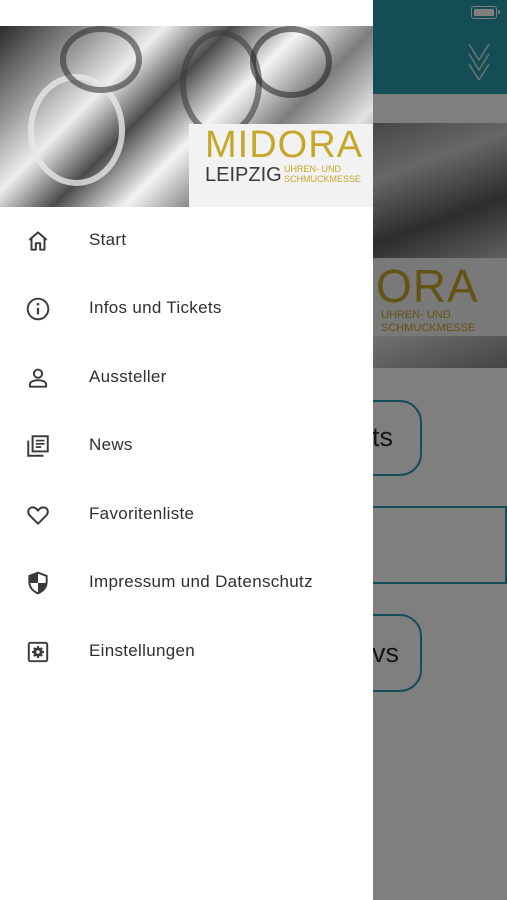 This screenshot has width=507, height=900. I want to click on menu-item-label: Favoritenliste, so click(142, 513).